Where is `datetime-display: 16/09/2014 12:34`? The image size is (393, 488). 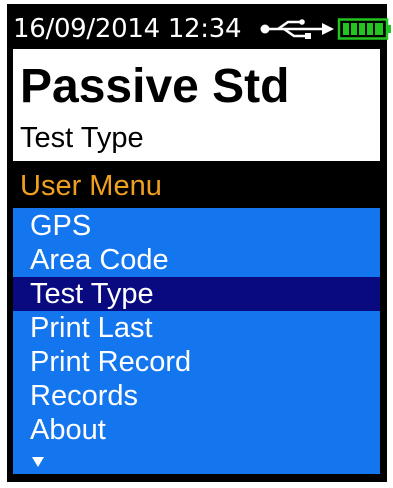 datetime-display: 16/09/2014 12:34 is located at coordinates (127, 29).